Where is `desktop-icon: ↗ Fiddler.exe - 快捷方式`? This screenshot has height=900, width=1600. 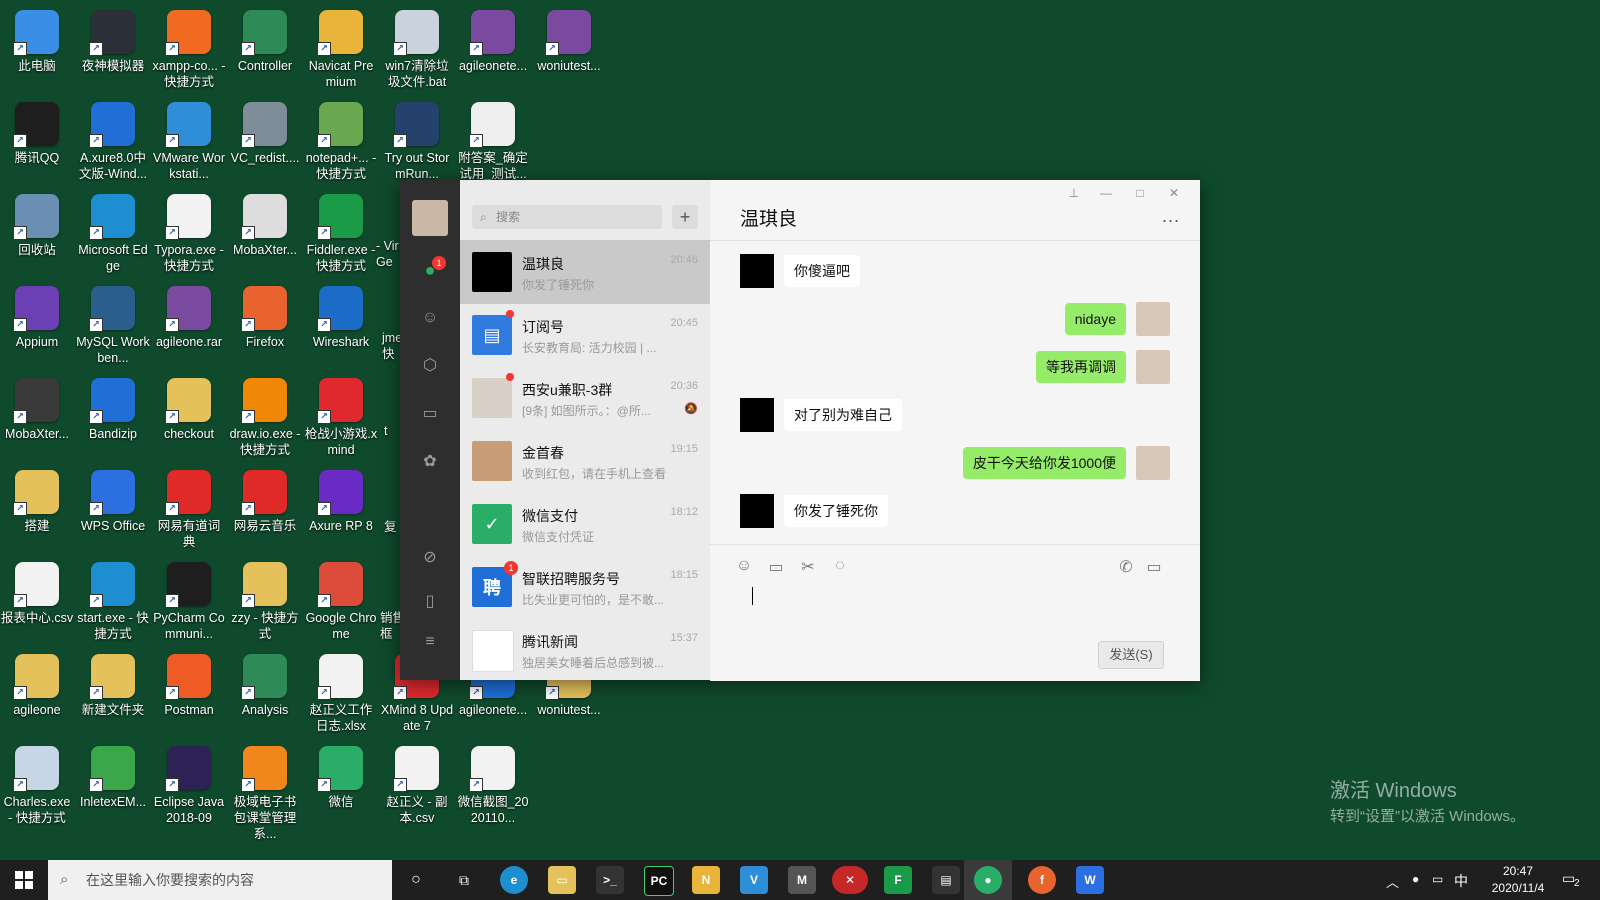
desktop-icon: ↗ Fiddler.exe - 快捷方式 is located at coordinates (341, 231).